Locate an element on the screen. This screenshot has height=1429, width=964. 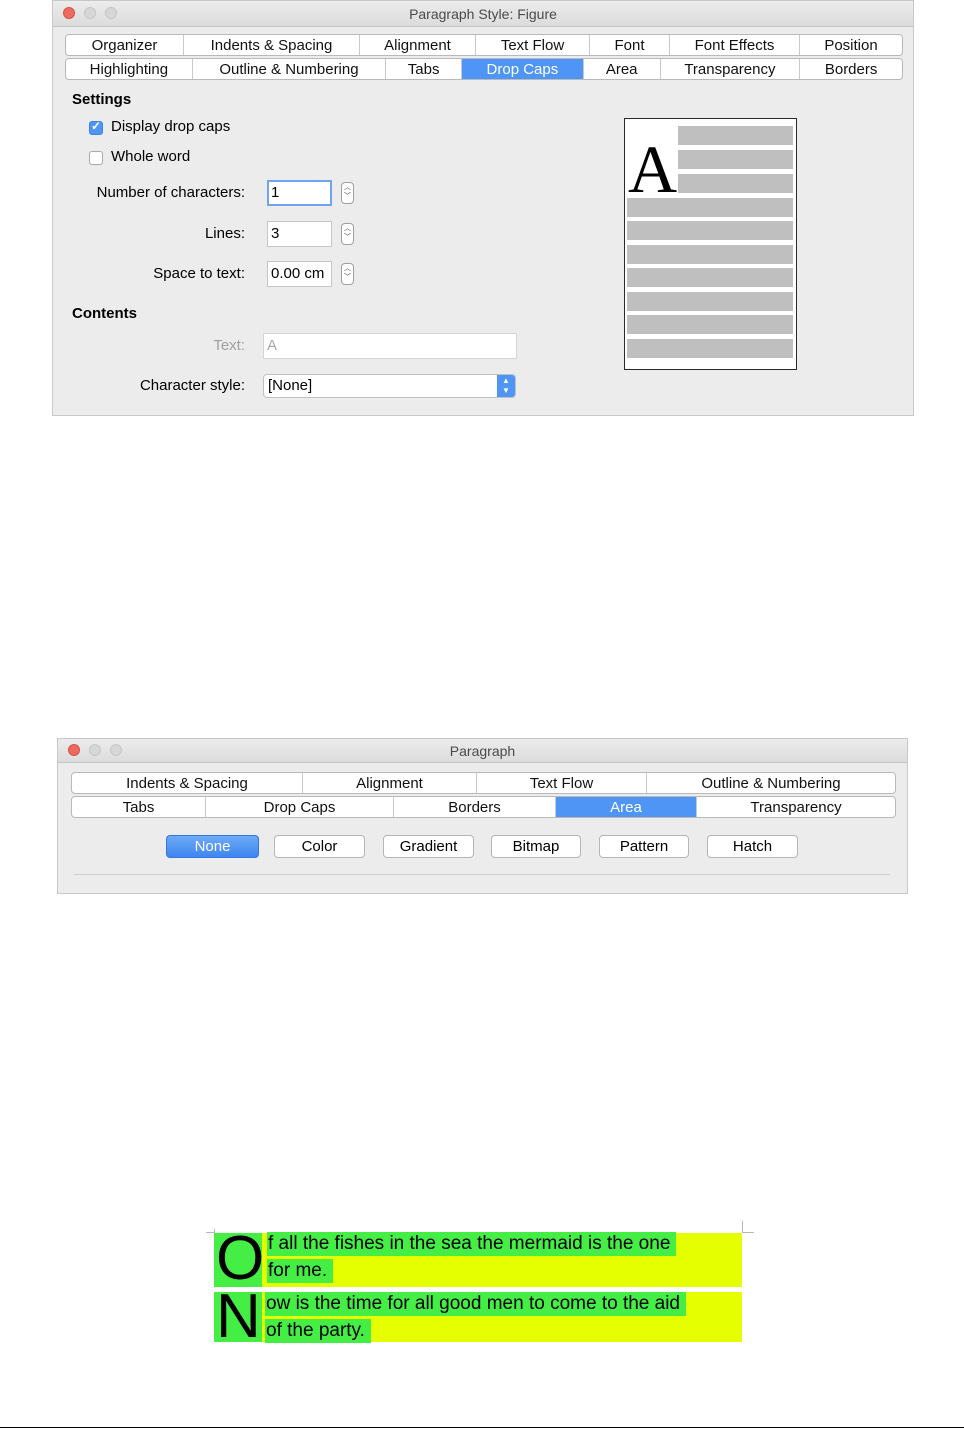
tab-position: Position is located at coordinates (851, 45).